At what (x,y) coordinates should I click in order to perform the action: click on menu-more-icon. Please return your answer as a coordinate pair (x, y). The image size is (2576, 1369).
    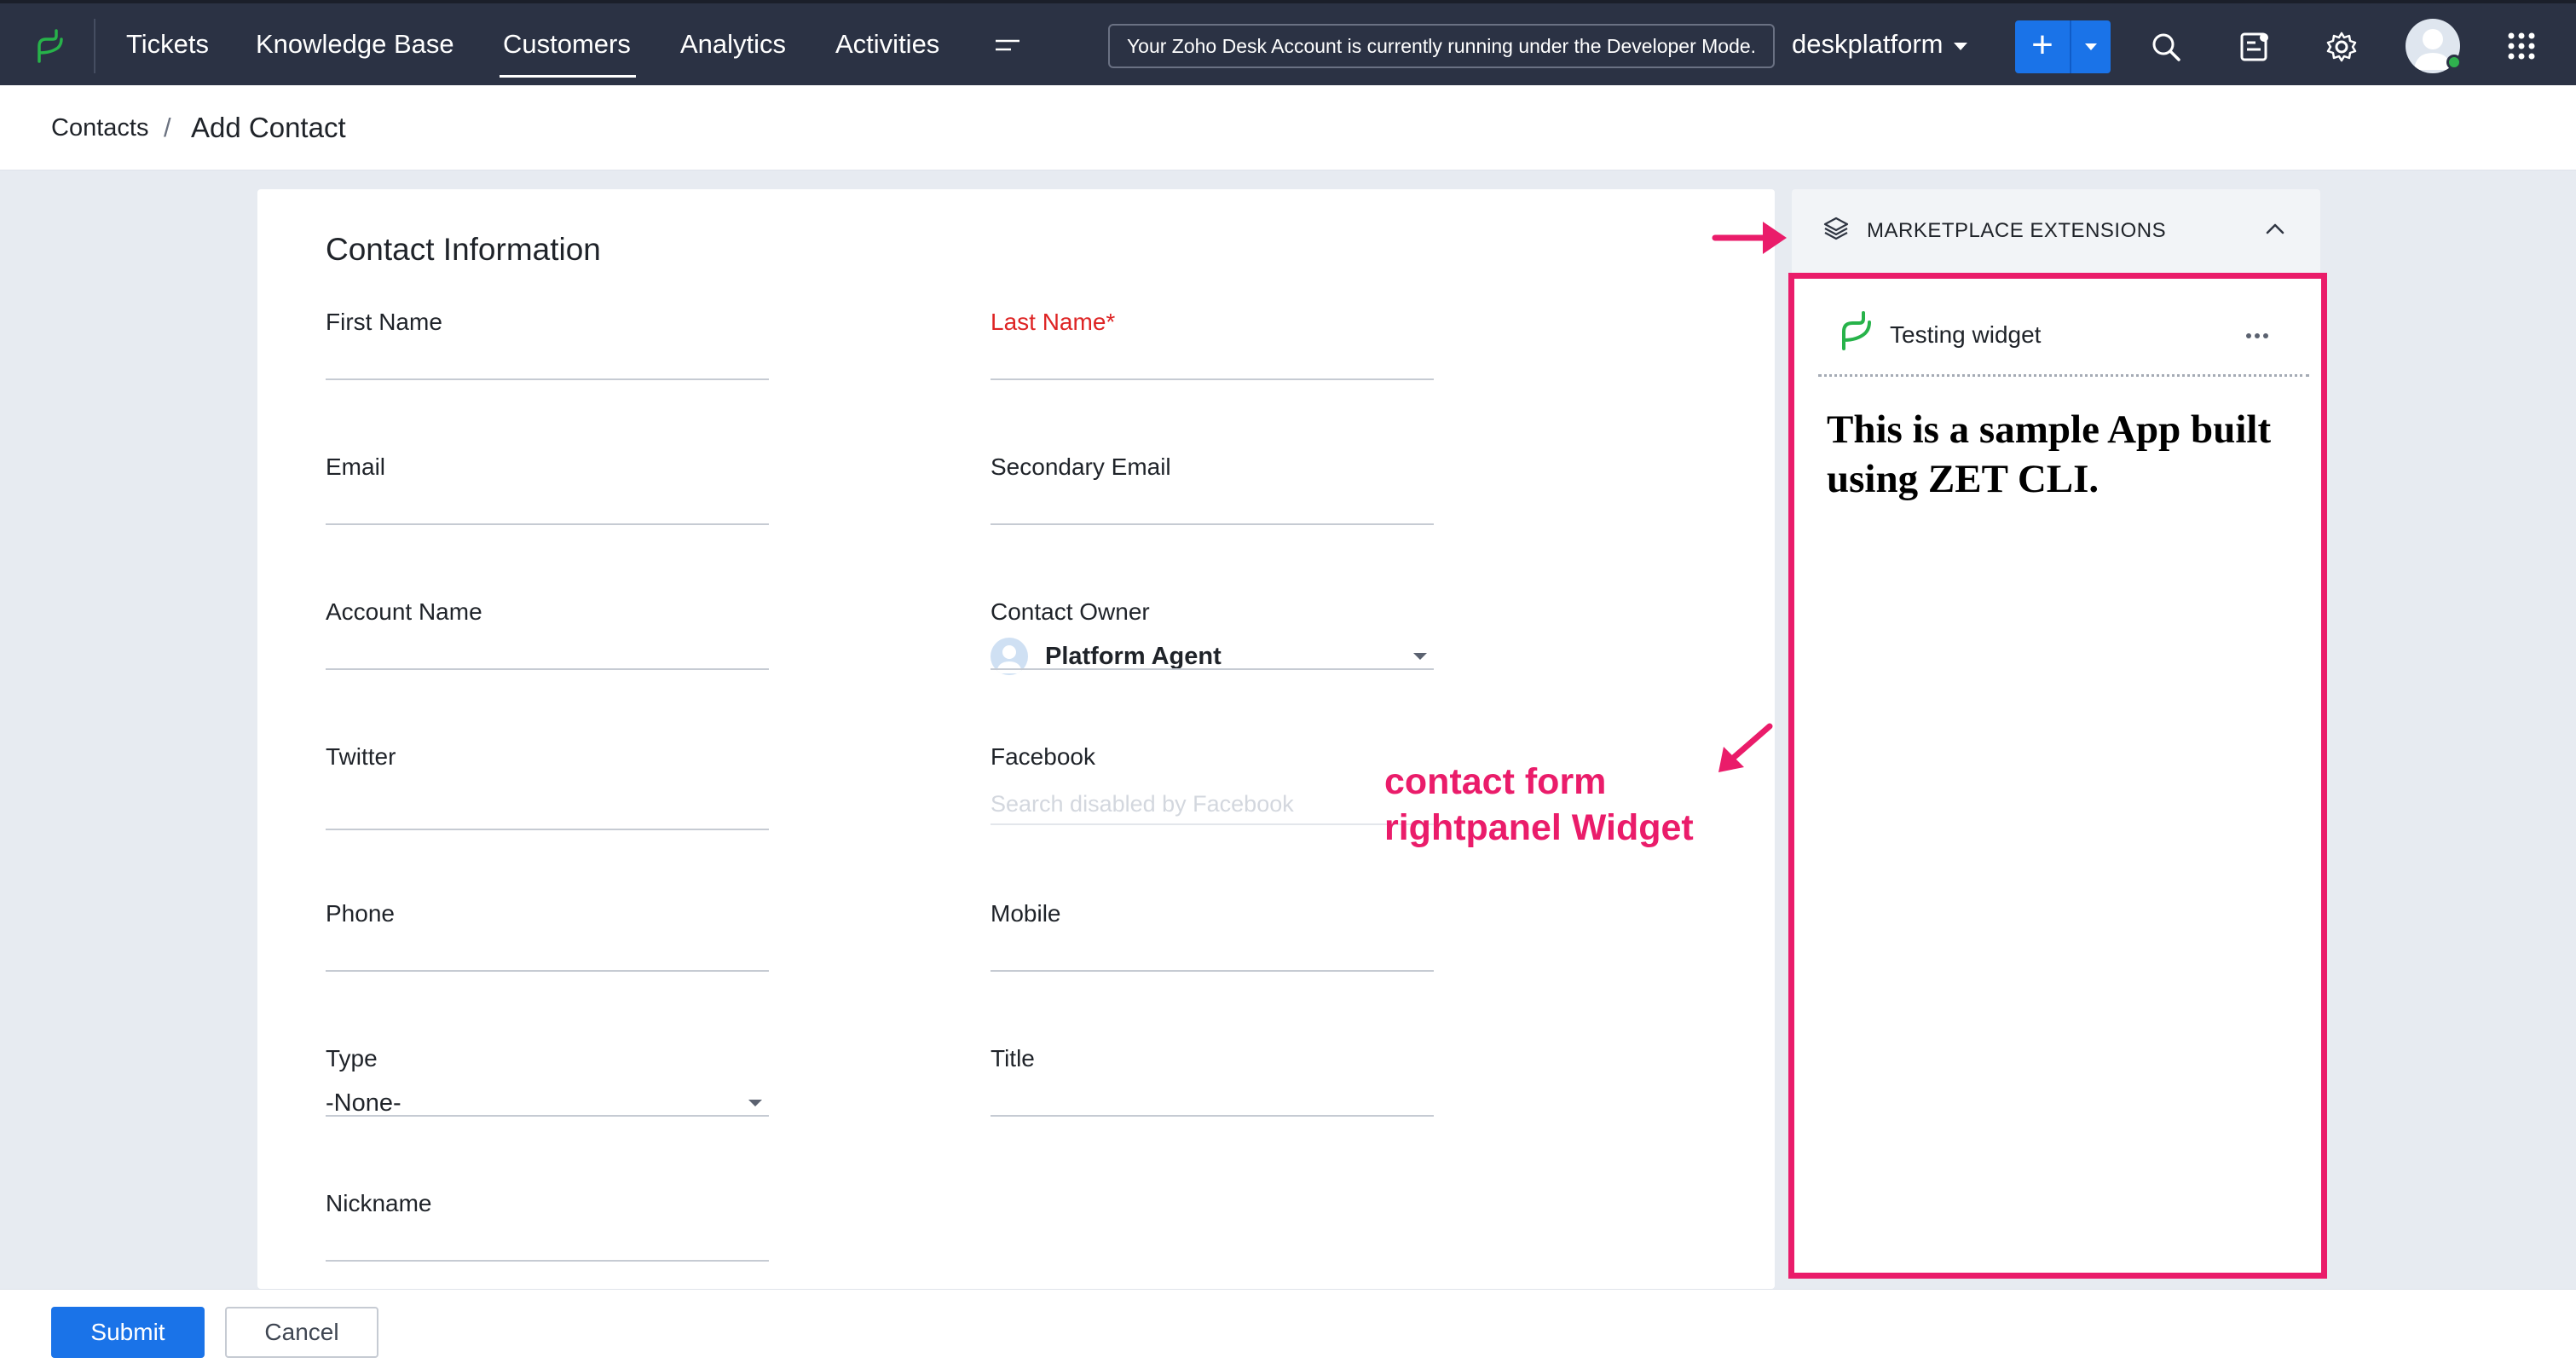
    Looking at the image, I should click on (1007, 46).